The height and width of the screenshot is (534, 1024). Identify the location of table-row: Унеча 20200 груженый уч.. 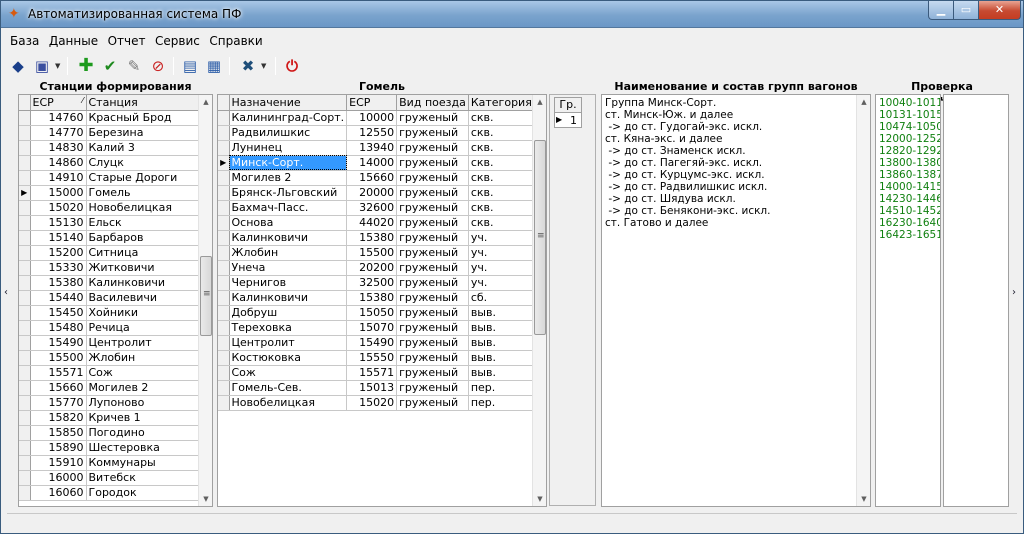
(376, 268).